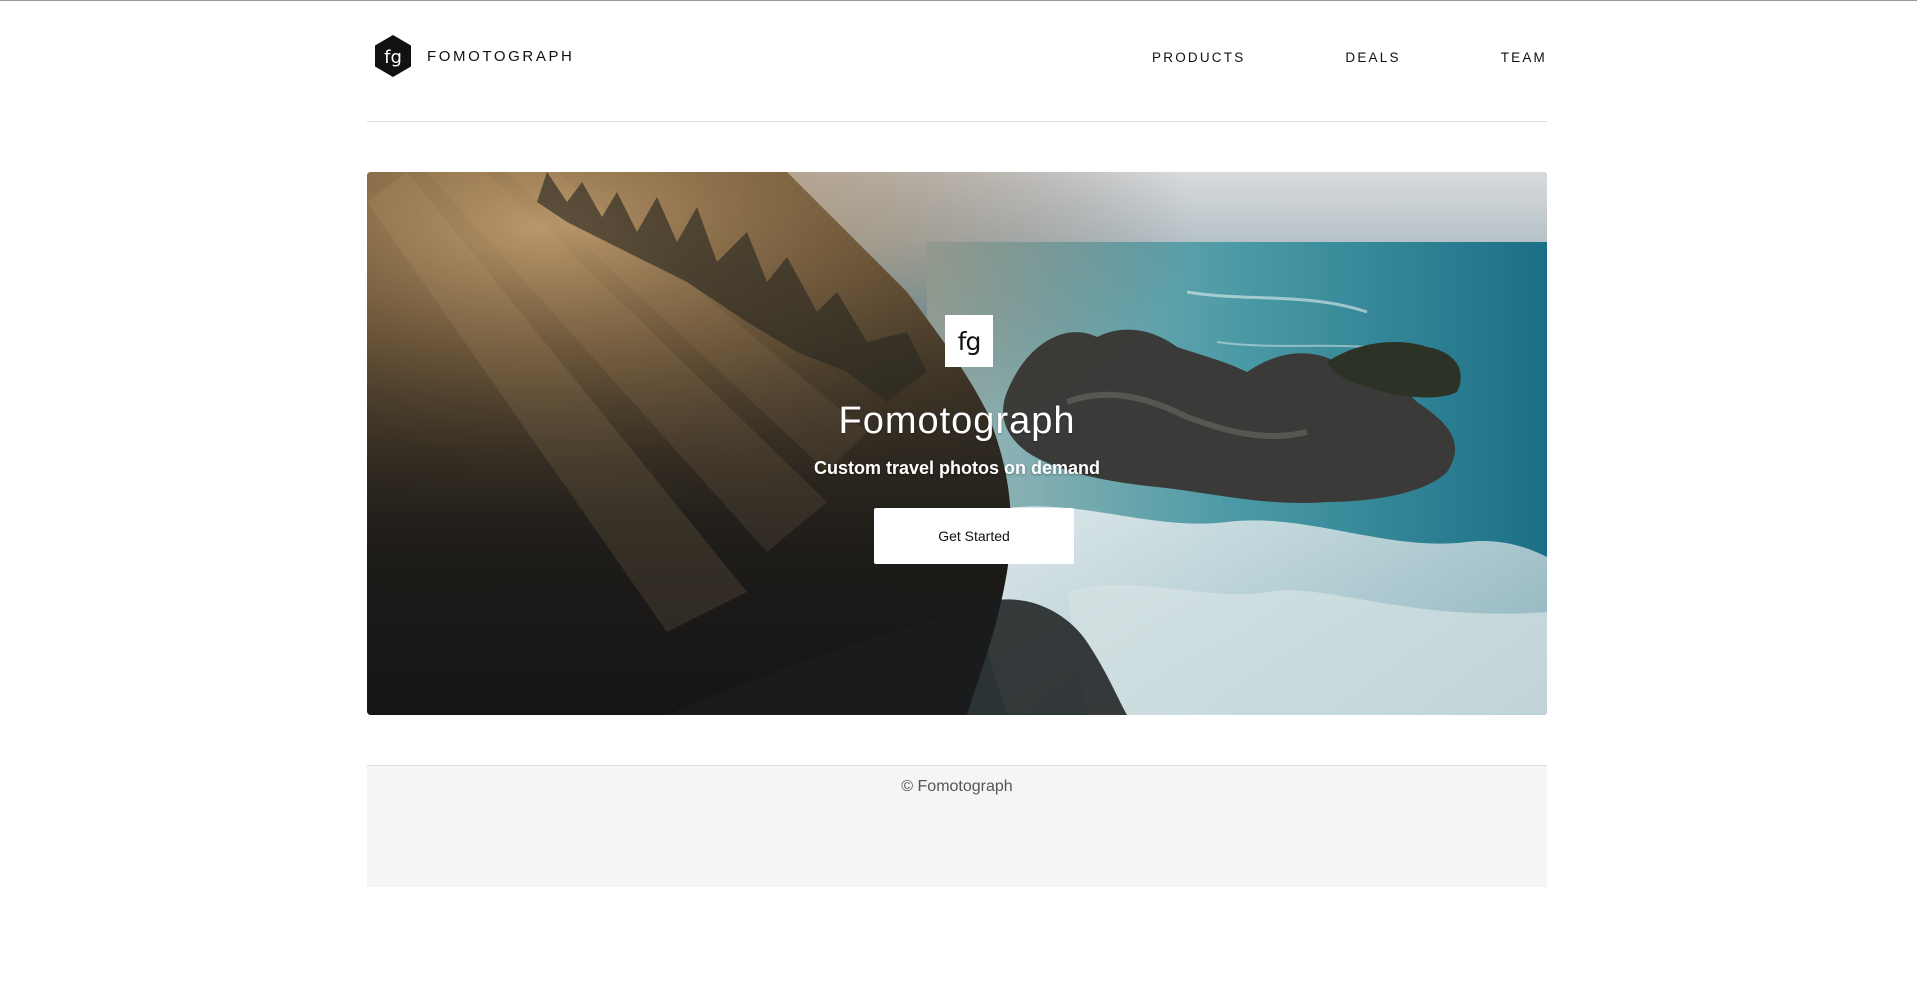  Describe the element at coordinates (501, 56) in the screenshot. I see `brand-name: FOMOTOGRAPH` at that location.